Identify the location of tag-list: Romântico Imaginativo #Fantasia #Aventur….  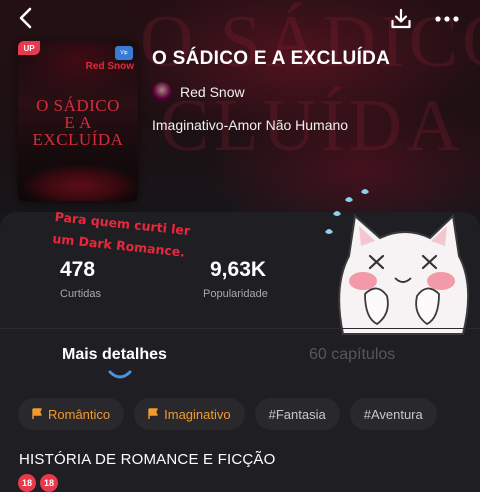
(227, 414).